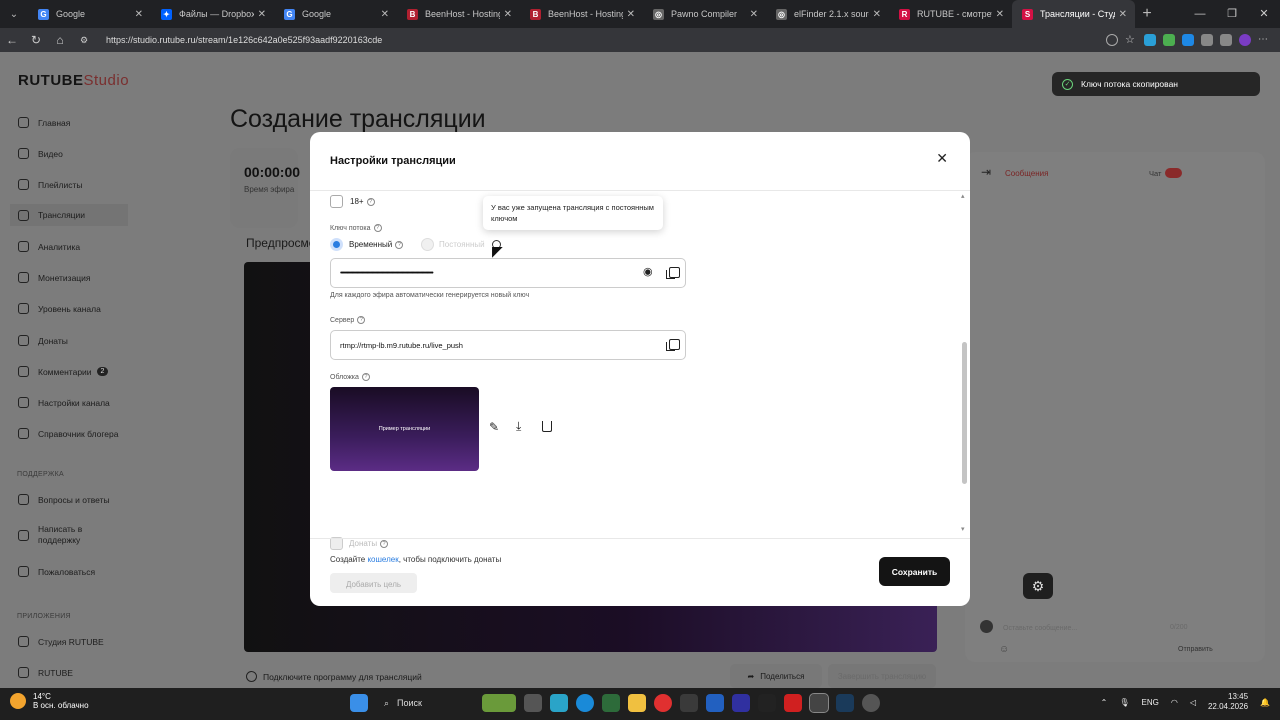 Image resolution: width=1280 pixels, height=720 pixels. I want to click on menu-icon: ⋯, so click(1264, 40).